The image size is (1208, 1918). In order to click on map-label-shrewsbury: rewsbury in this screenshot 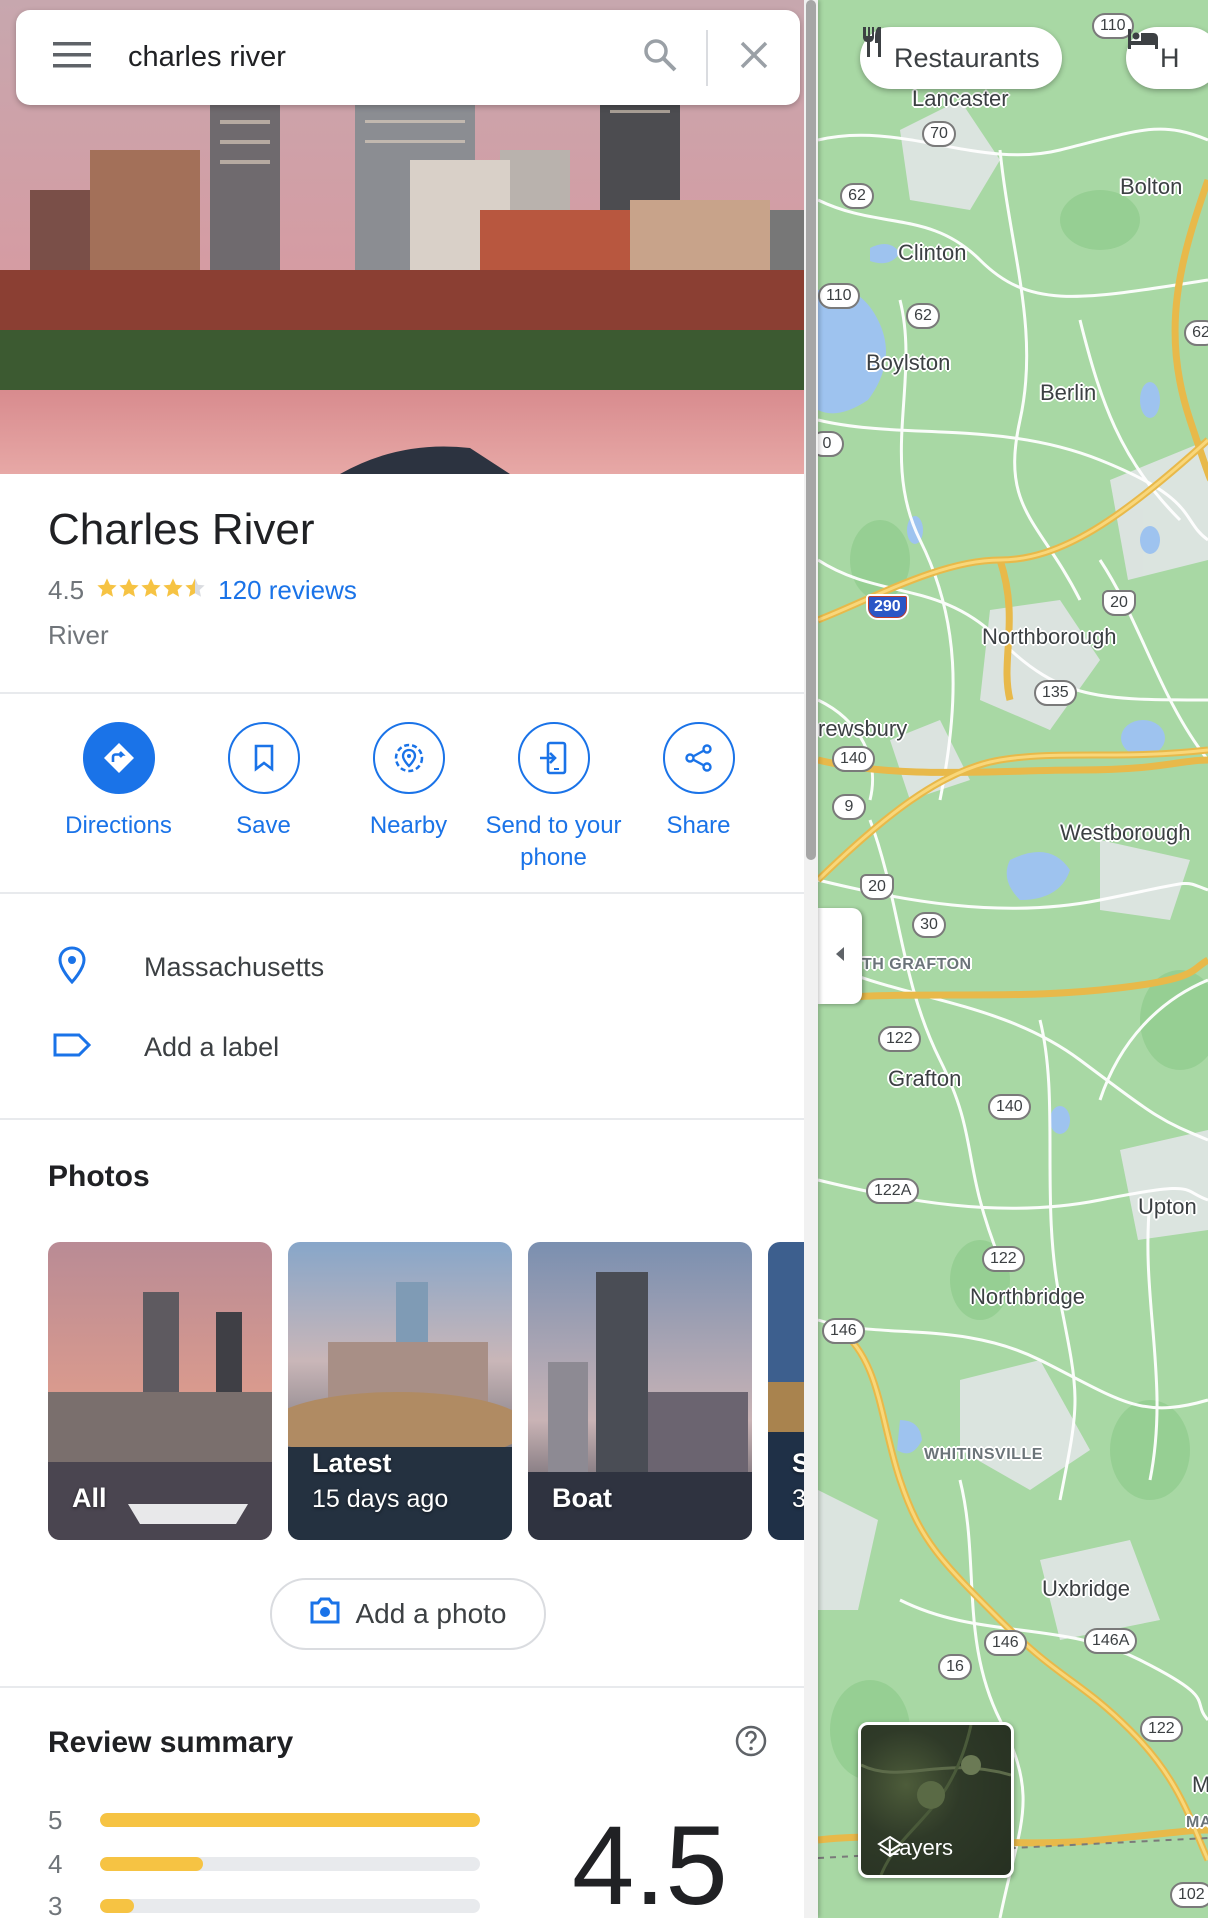, I will do `click(863, 728)`.